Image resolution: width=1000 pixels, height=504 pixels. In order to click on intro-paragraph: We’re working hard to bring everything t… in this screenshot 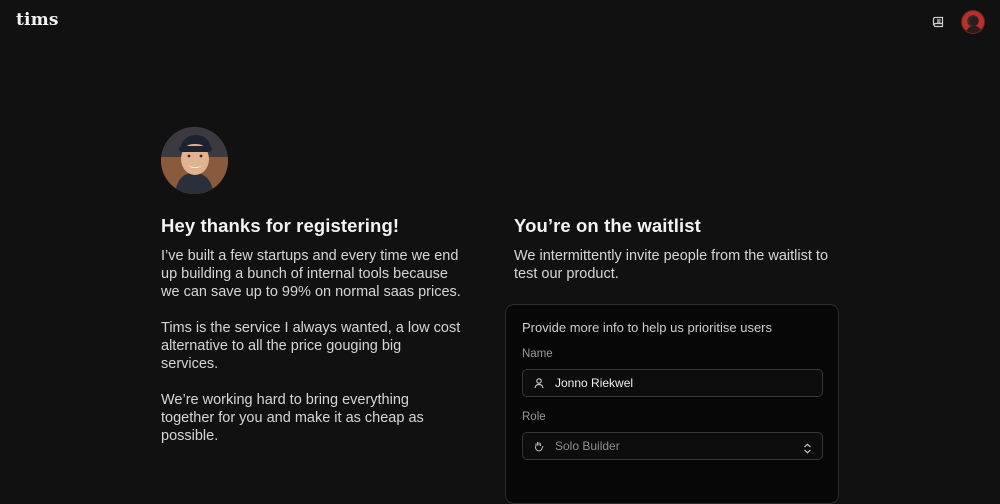, I will do `click(292, 418)`.